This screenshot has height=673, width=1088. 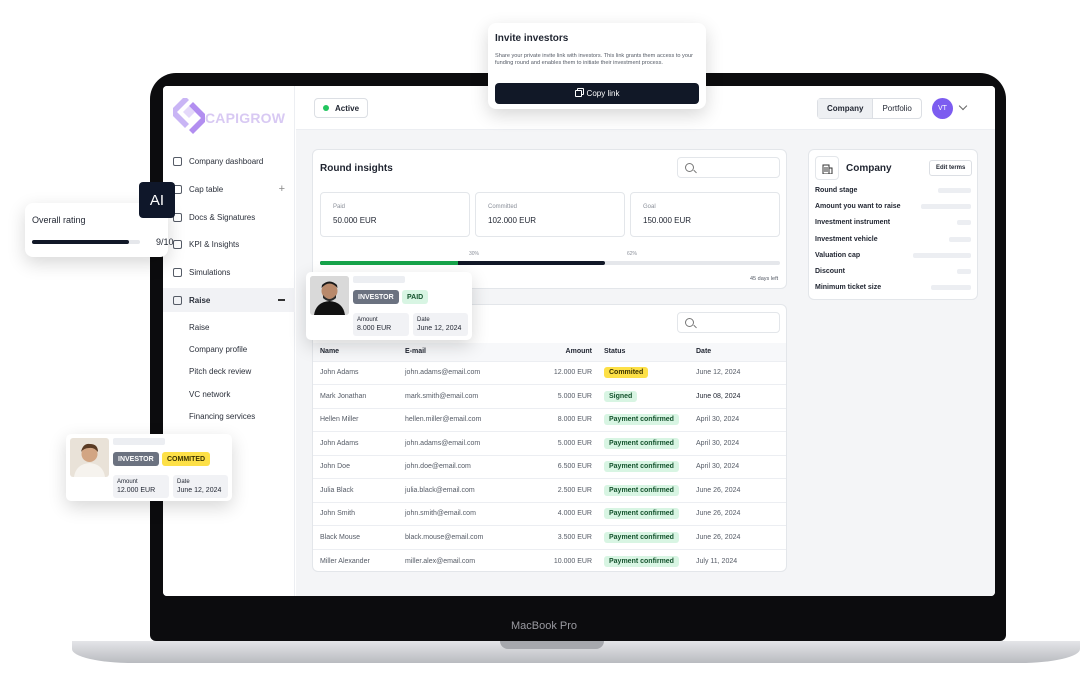 What do you see at coordinates (689, 322) in the screenshot?
I see `search-icon` at bounding box center [689, 322].